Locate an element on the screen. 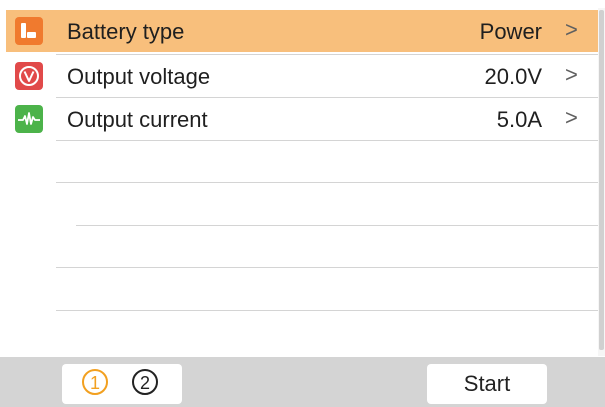 This screenshot has width=605, height=407. start-button: Start is located at coordinates (487, 384).